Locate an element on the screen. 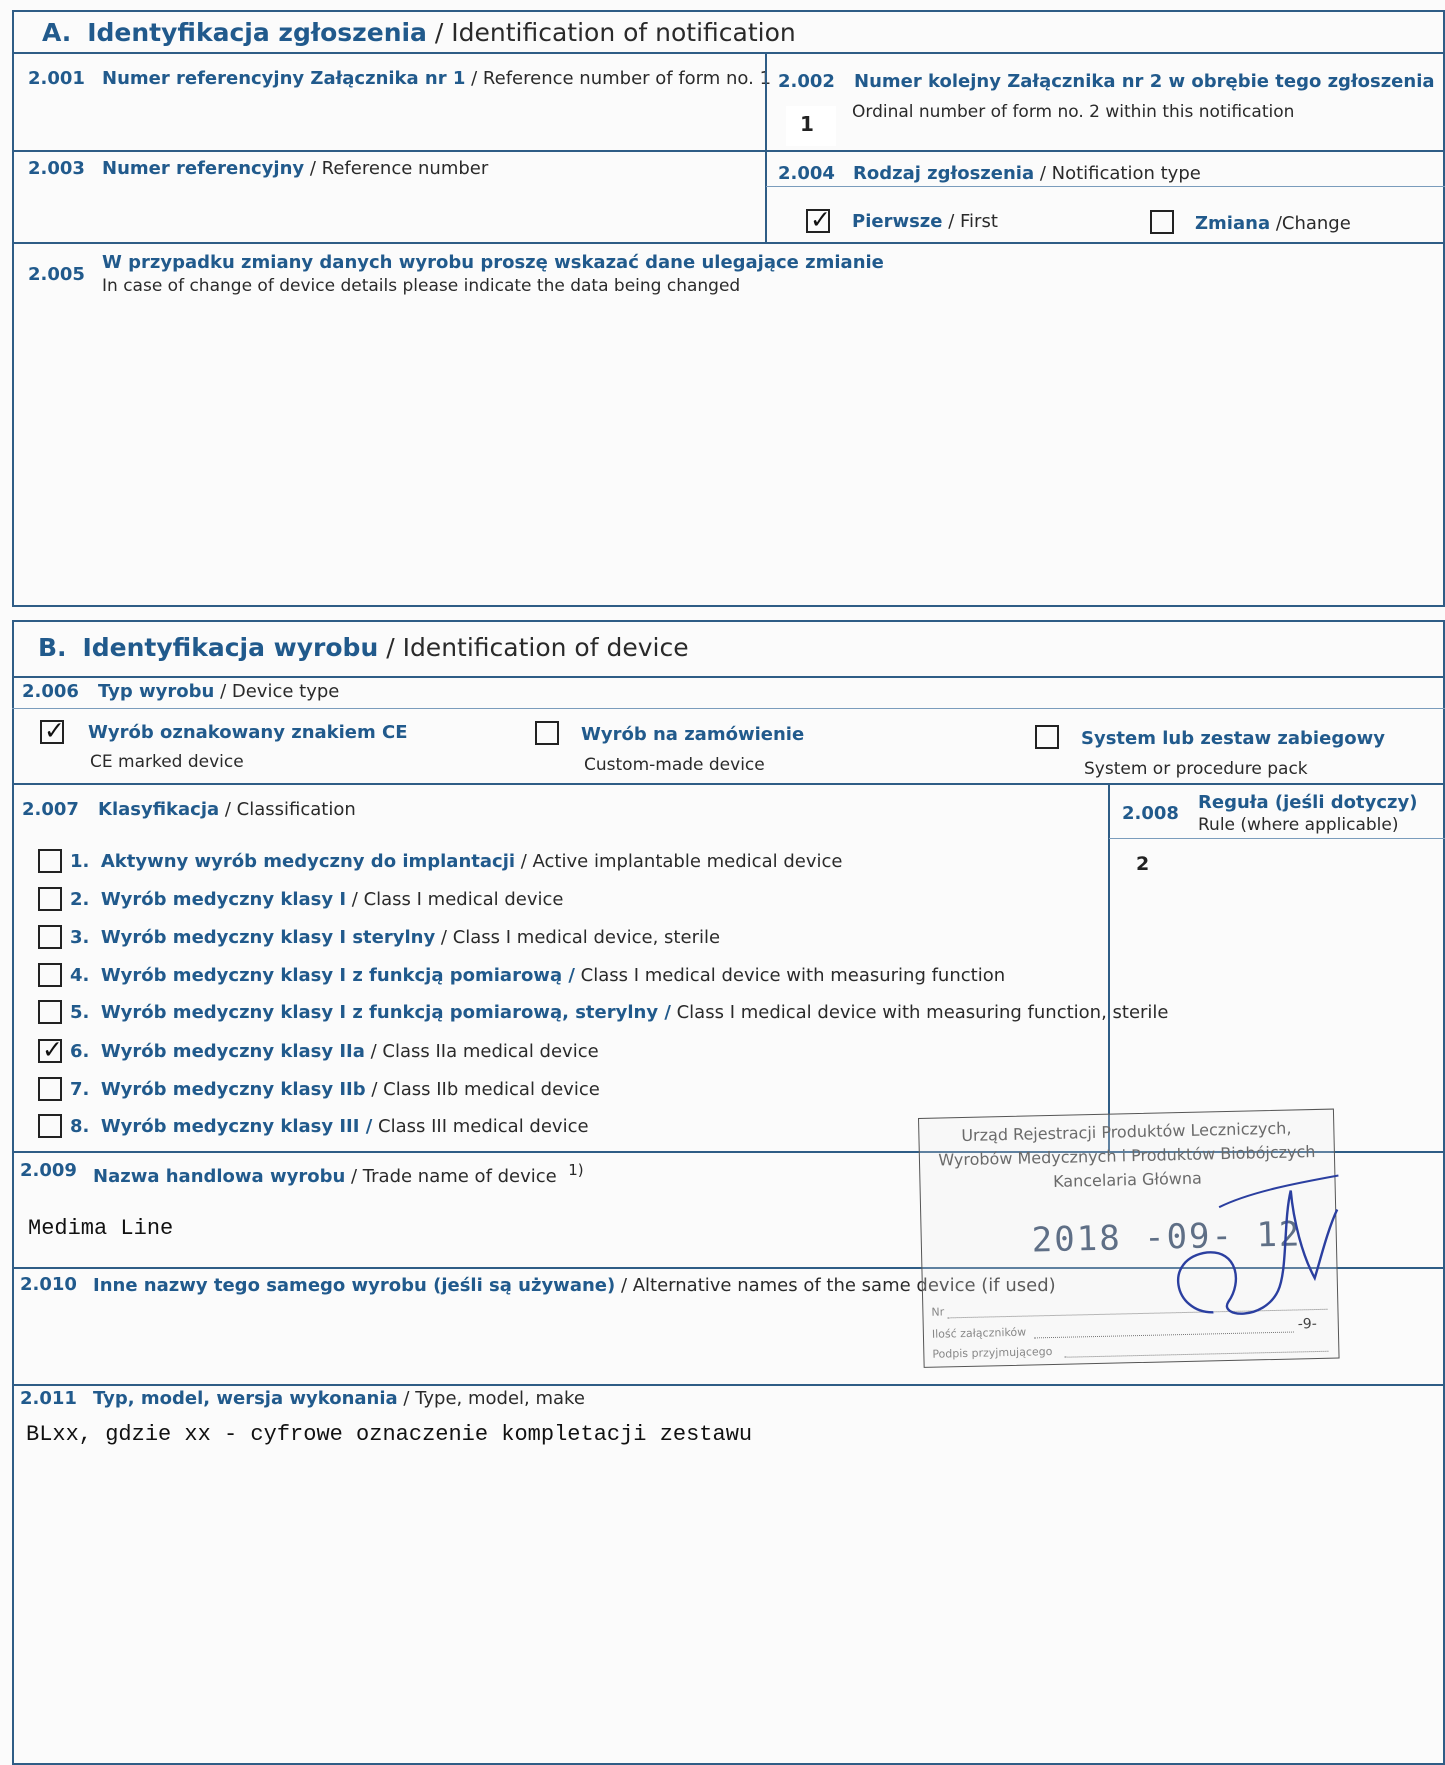 This screenshot has height=1765, width=1445. option-first-pl: Pierwsze is located at coordinates (897, 221).